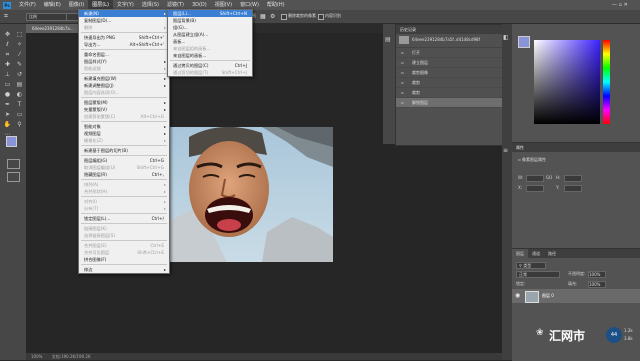 The height and width of the screenshot is (361, 640). I want to click on dodge-icon: ◐, so click(19, 94).